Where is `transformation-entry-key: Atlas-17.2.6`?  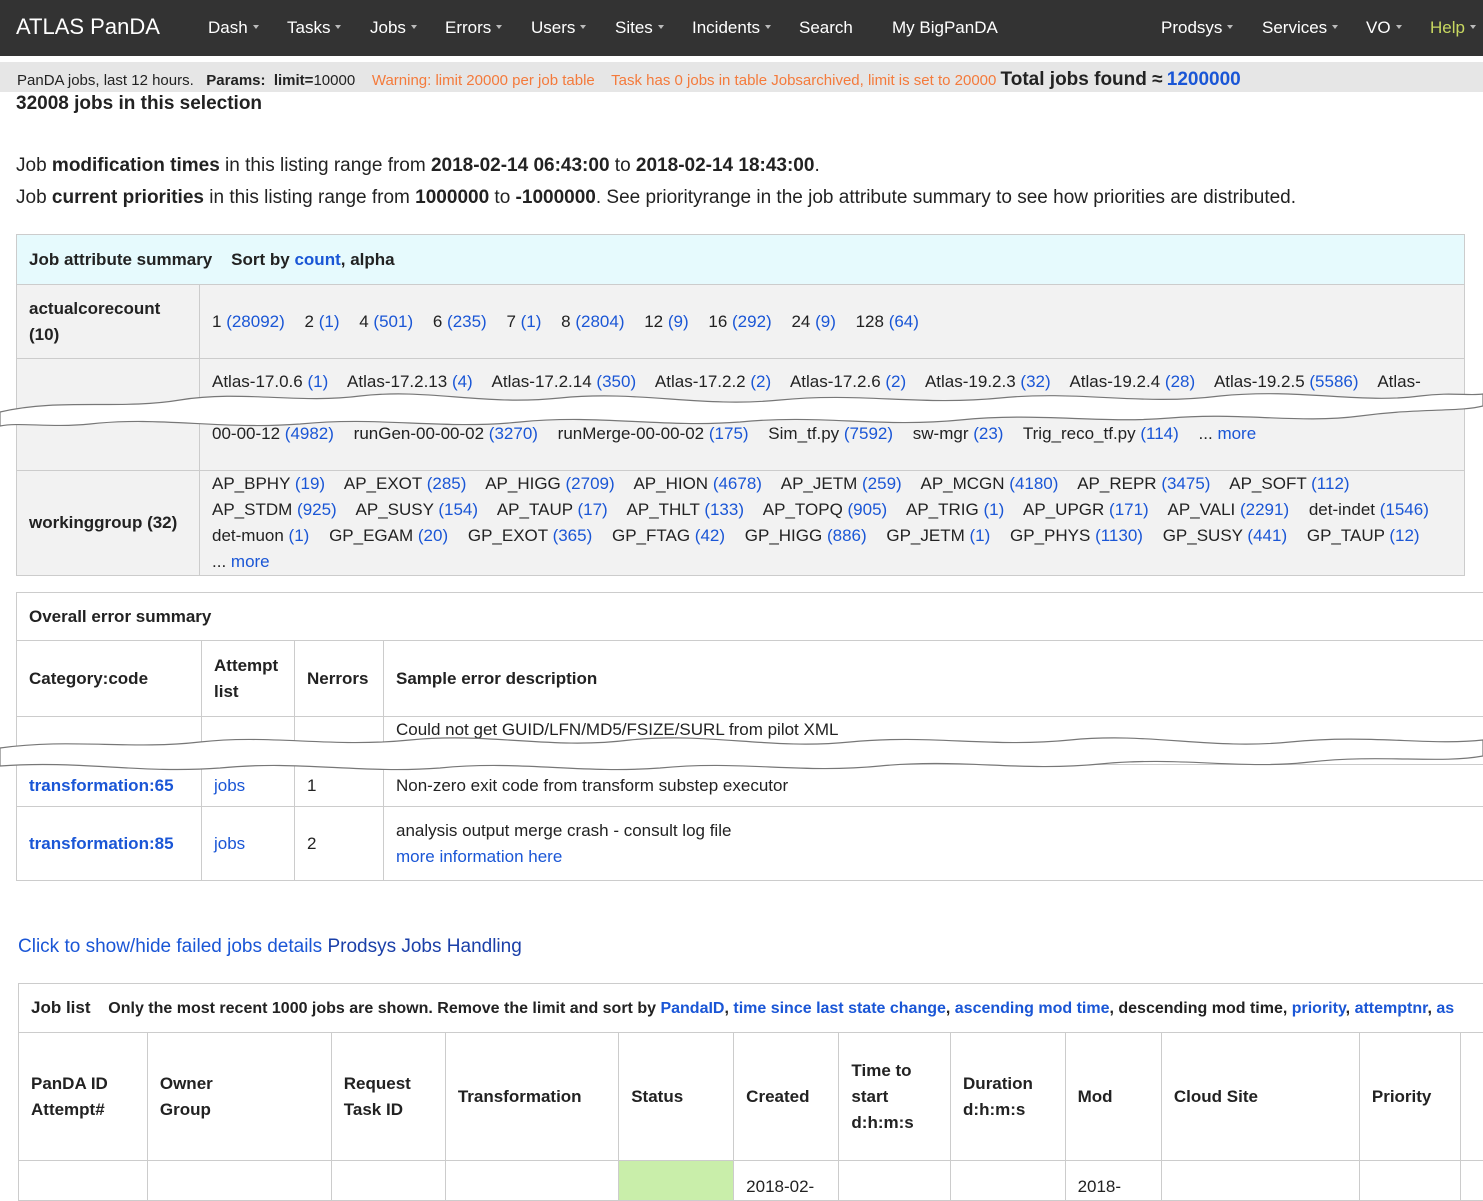 transformation-entry-key: Atlas-17.2.6 is located at coordinates (837, 381).